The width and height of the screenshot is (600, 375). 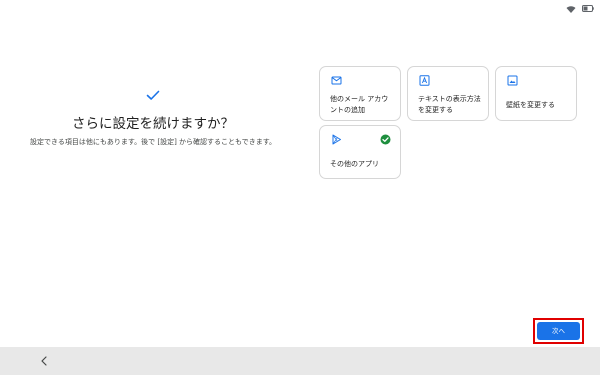 What do you see at coordinates (385, 139) in the screenshot?
I see `check-circle-icon` at bounding box center [385, 139].